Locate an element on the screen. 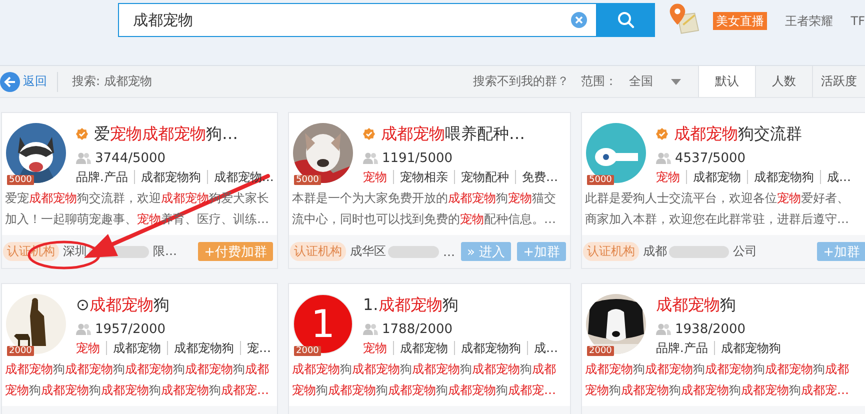 The height and width of the screenshot is (414, 865). search-field: 成都宠物 is located at coordinates (357, 20).